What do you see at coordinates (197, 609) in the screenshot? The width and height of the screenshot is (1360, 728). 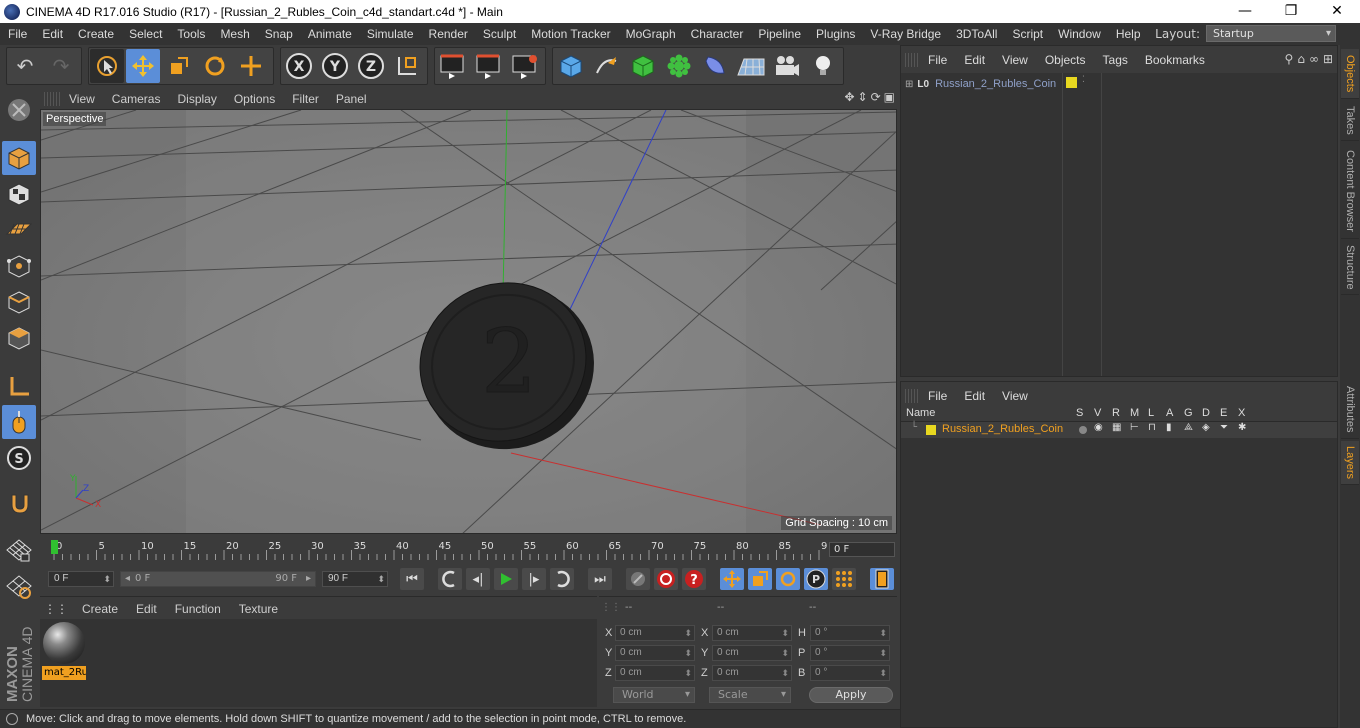 I see `material-menu-function: Function` at bounding box center [197, 609].